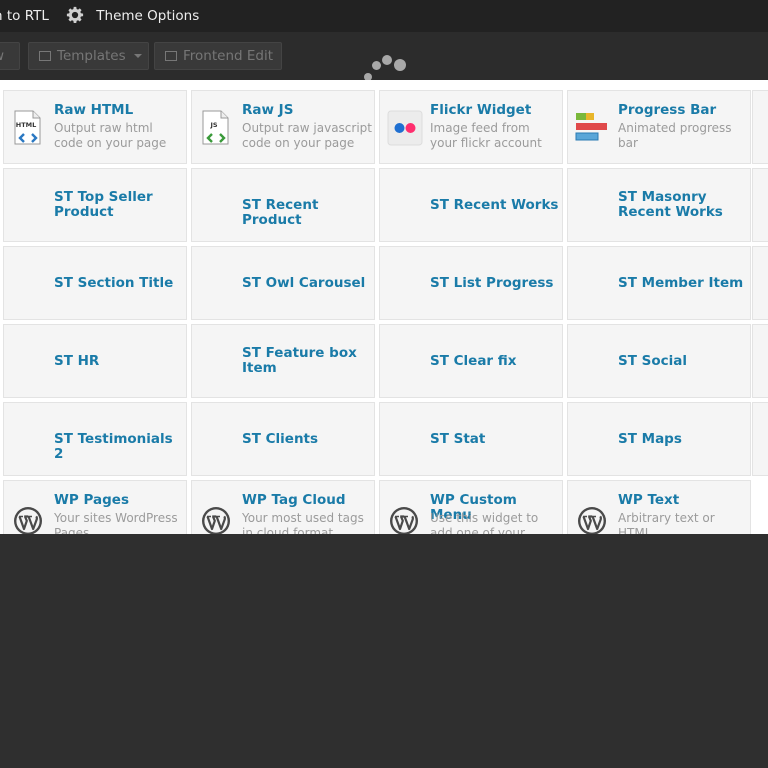 This screenshot has height=768, width=768. I want to click on element-tile: ST Section Title, so click(95, 283).